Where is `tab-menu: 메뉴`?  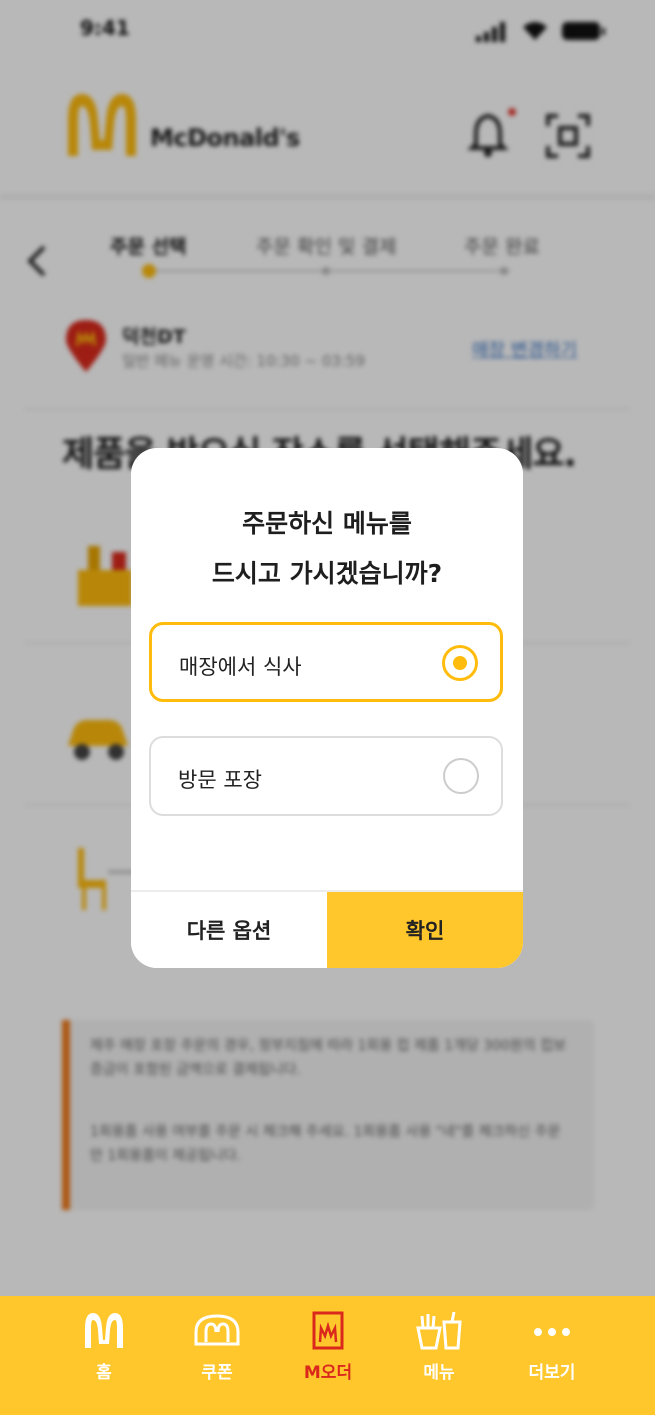
tab-menu: 메뉴 is located at coordinates (439, 1350).